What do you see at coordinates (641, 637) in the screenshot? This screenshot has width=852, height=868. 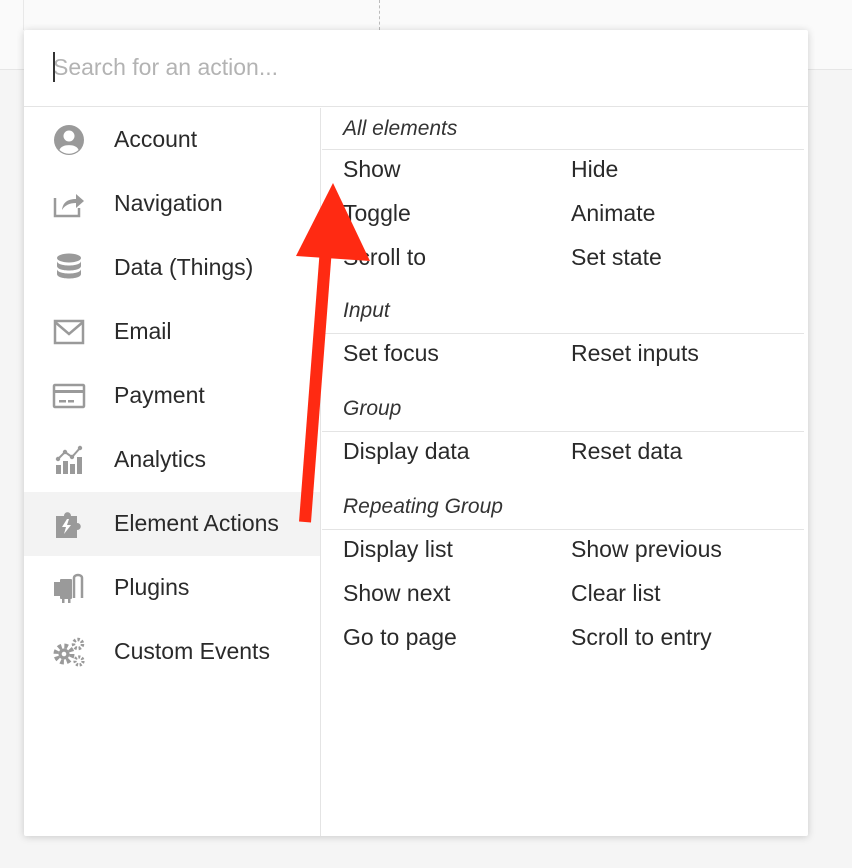 I see `action-scroll-to-entry: Scroll to entry` at bounding box center [641, 637].